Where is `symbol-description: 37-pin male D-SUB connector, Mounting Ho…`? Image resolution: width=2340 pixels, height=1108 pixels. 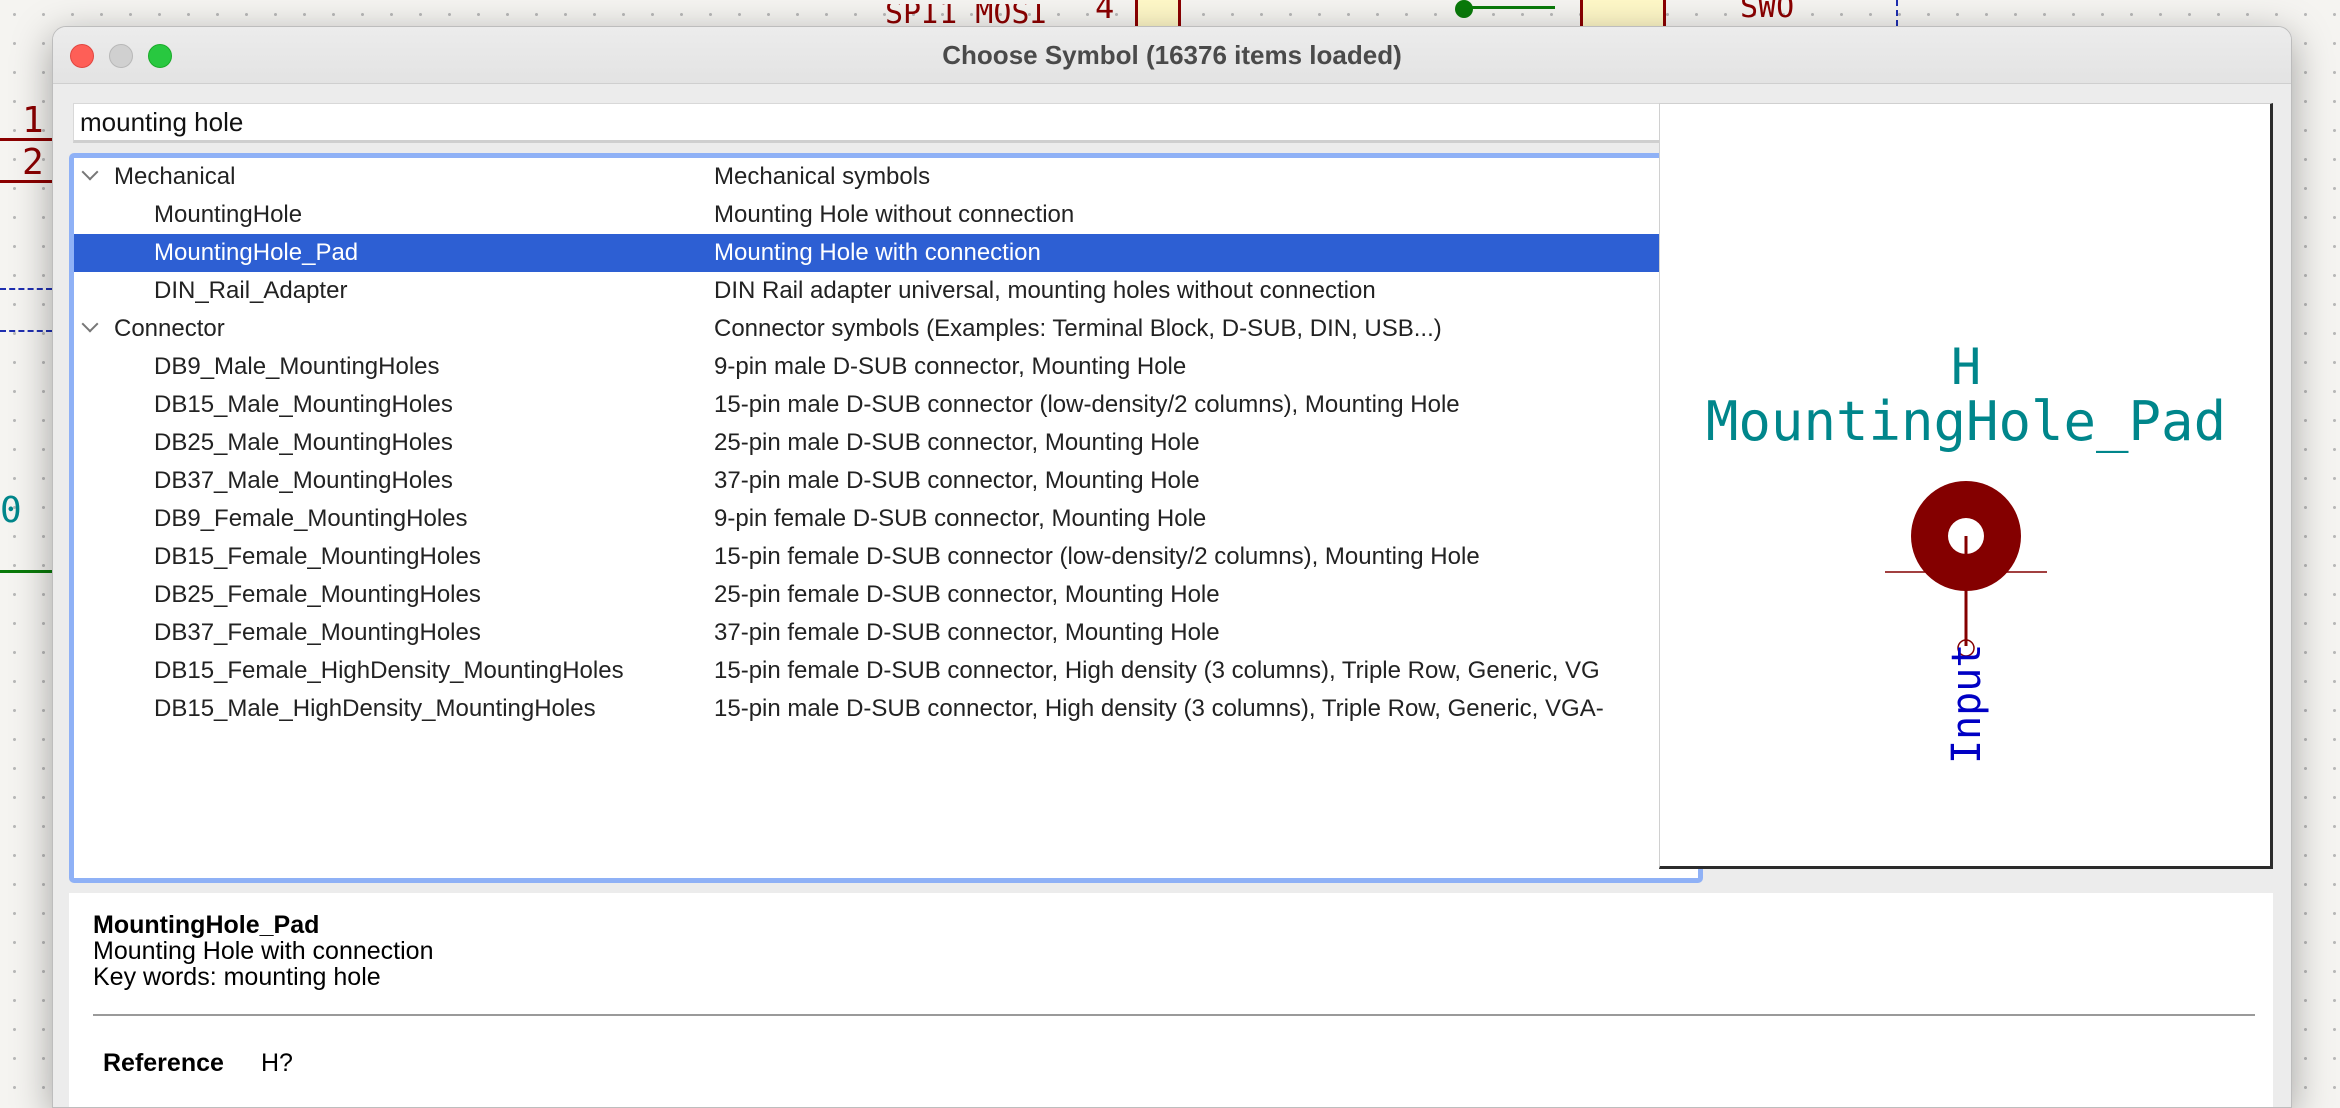
symbol-description: 37-pin male D-SUB connector, Mounting Ho… is located at coordinates (957, 480).